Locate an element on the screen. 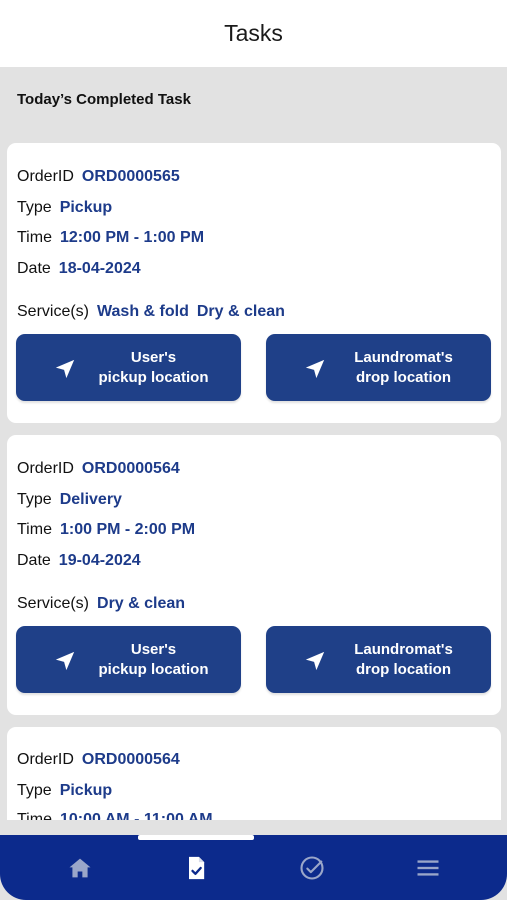 The width and height of the screenshot is (507, 900). time-row: Time 10:00 AM - 11:00 AM is located at coordinates (115, 815).